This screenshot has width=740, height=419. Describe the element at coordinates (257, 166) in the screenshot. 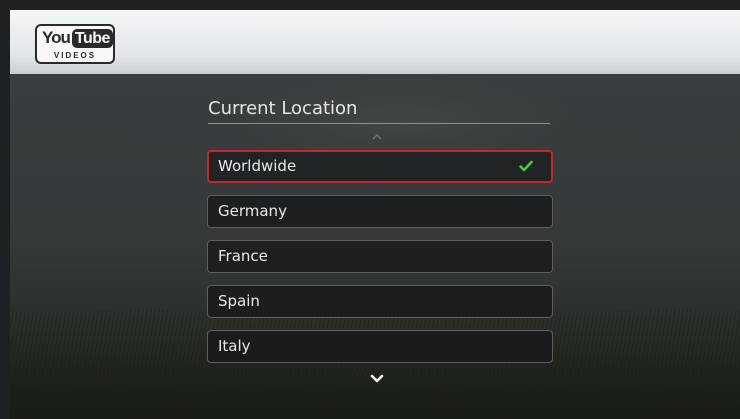

I see `location-item-label: Worldwide` at that location.